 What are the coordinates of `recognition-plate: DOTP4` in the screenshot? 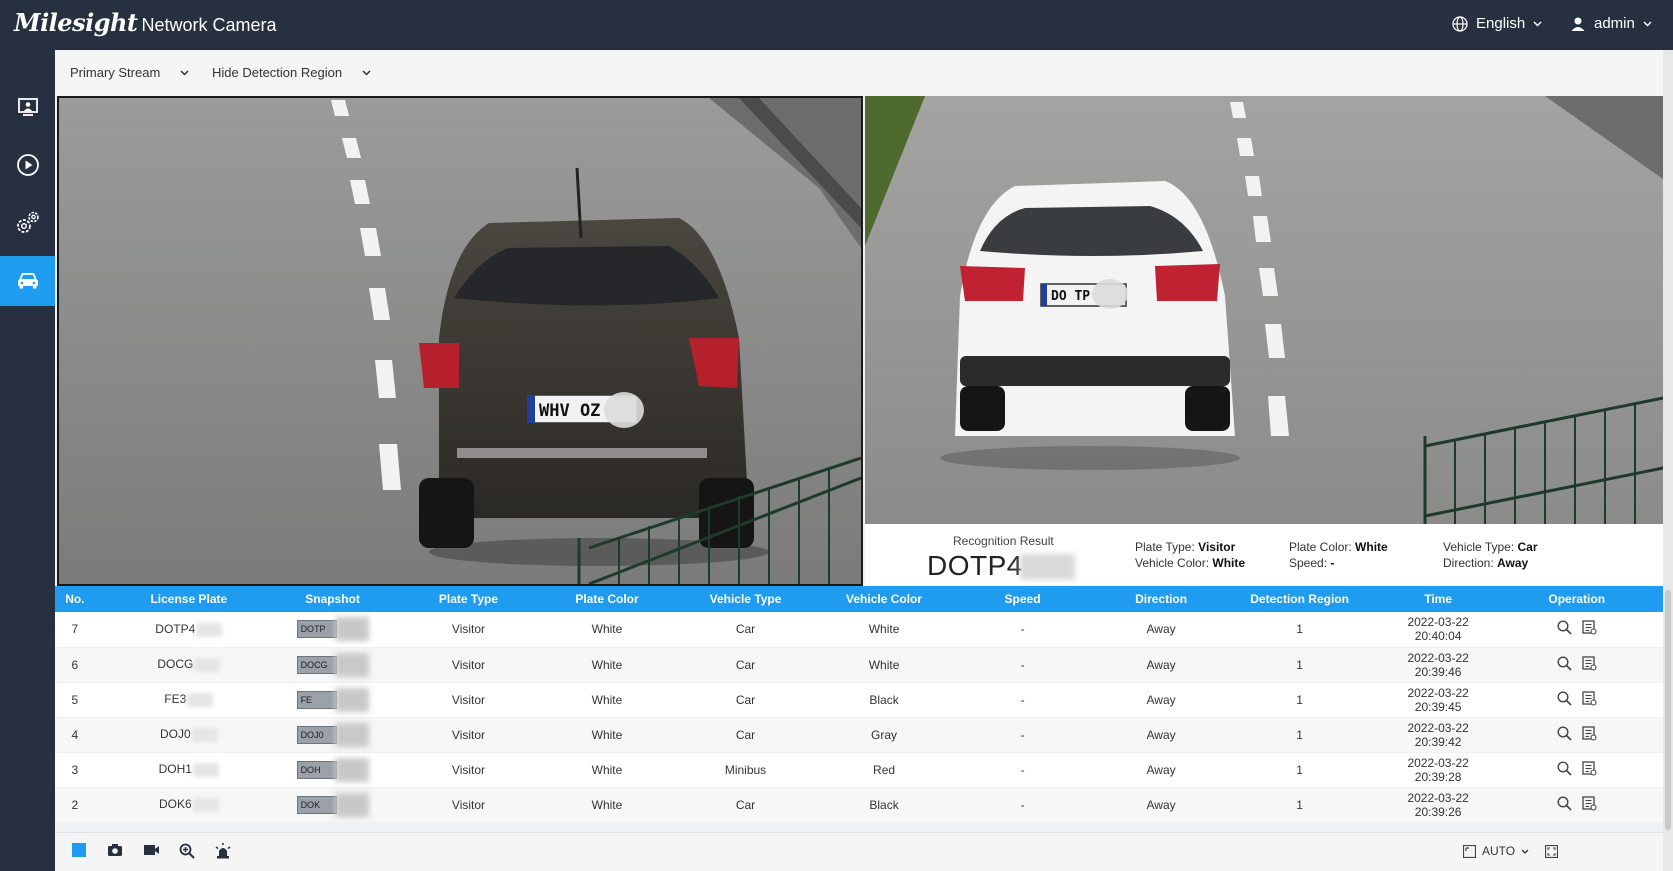 It's located at (975, 565).